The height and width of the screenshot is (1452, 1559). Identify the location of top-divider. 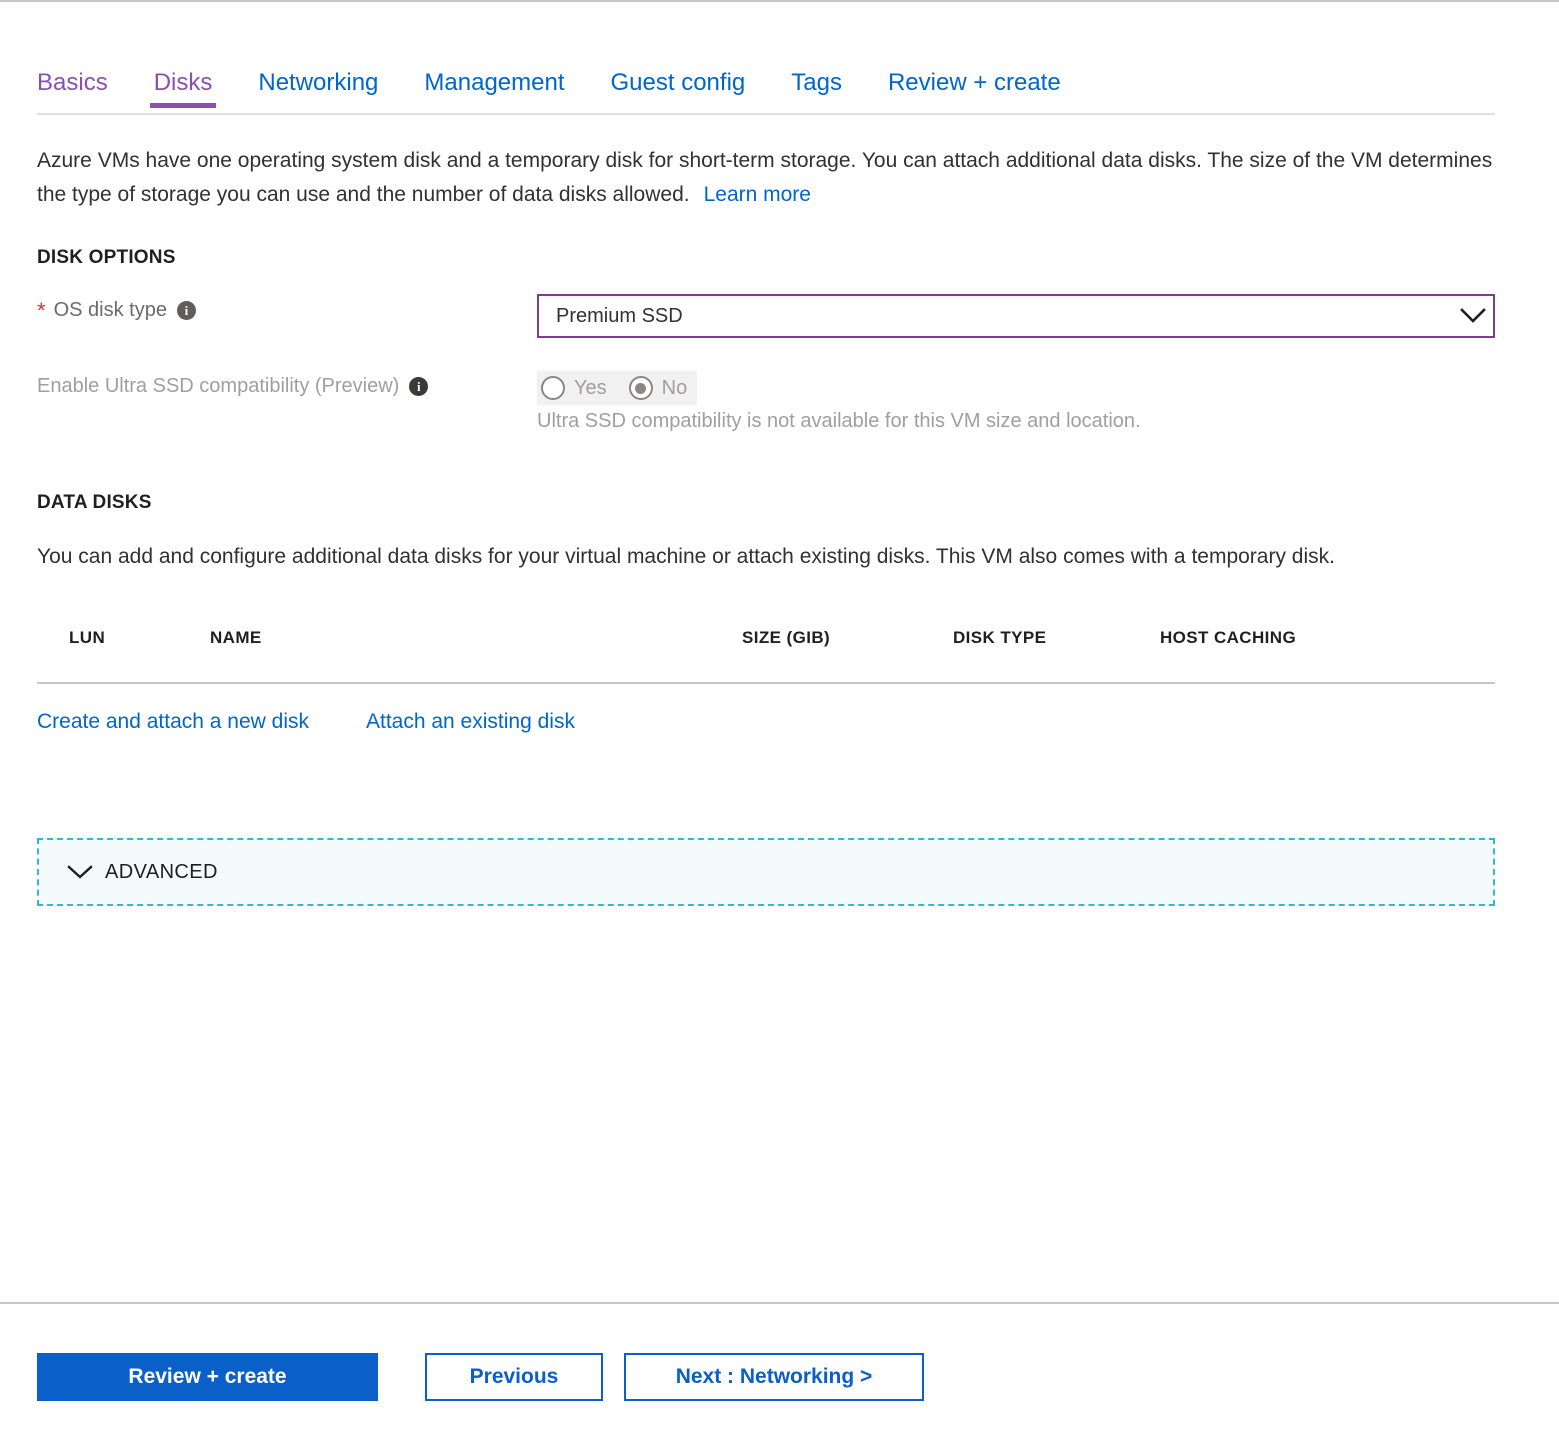
(779, 1).